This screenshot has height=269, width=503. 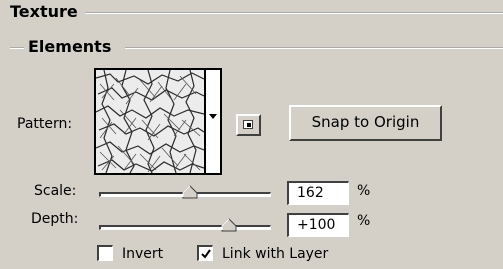 What do you see at coordinates (229, 225) in the screenshot?
I see `depth-slider-thumb` at bounding box center [229, 225].